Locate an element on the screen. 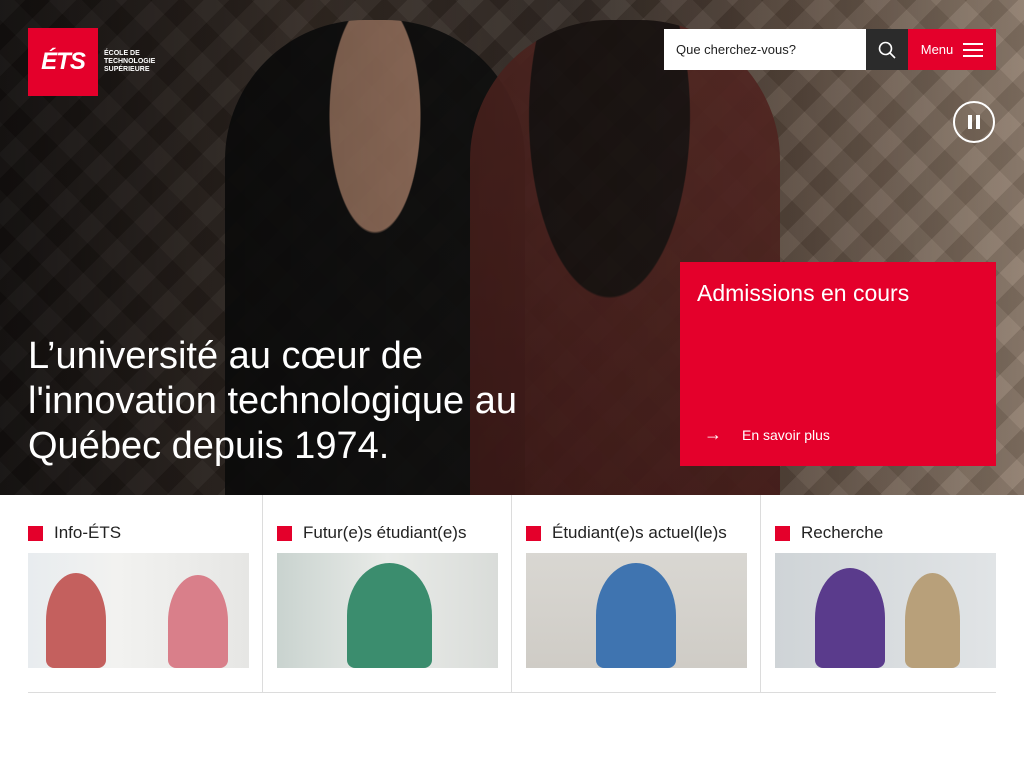 Image resolution: width=1024 pixels, height=768 pixels. ets-logo-mark: ÉTS is located at coordinates (63, 62).